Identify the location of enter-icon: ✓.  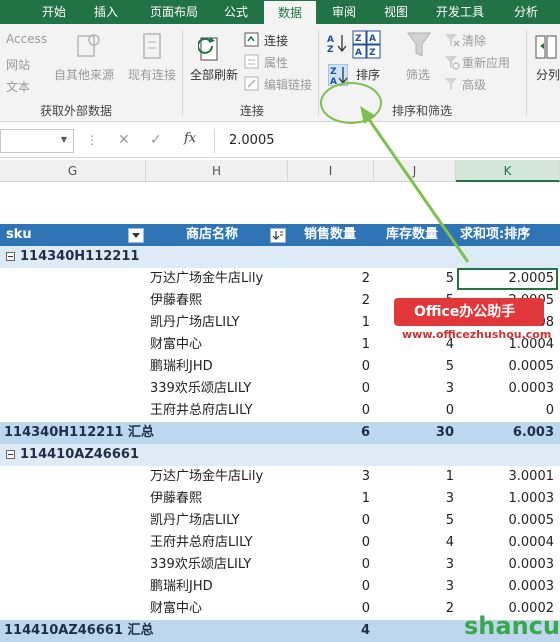
(156, 140).